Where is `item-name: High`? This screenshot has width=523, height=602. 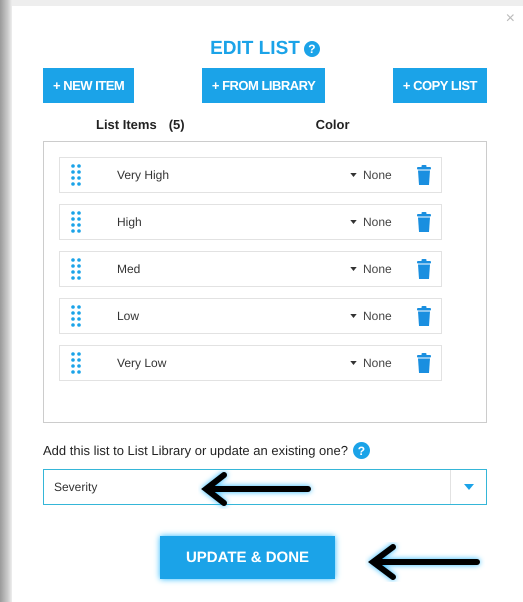 item-name: High is located at coordinates (233, 222).